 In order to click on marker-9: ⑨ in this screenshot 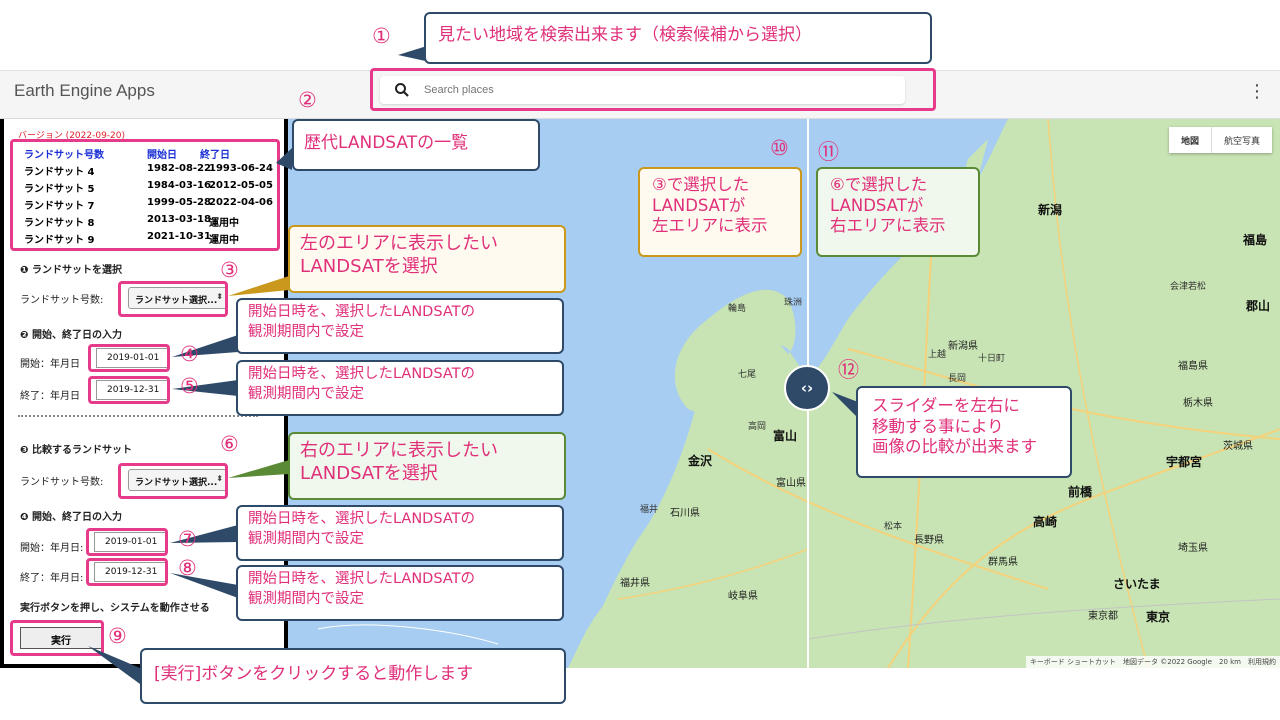, I will do `click(117, 636)`.